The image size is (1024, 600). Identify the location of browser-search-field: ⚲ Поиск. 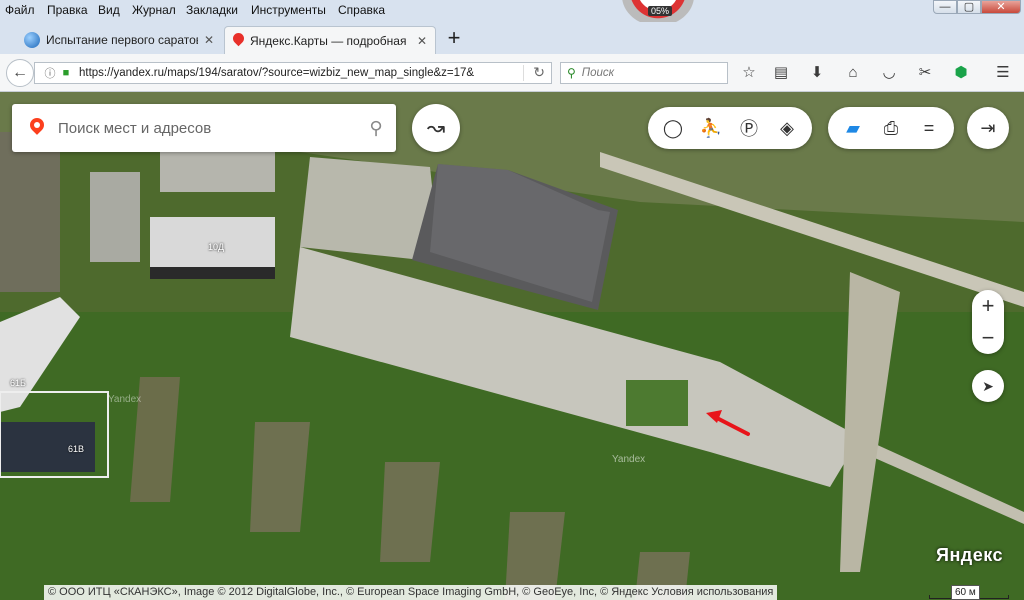
(644, 73).